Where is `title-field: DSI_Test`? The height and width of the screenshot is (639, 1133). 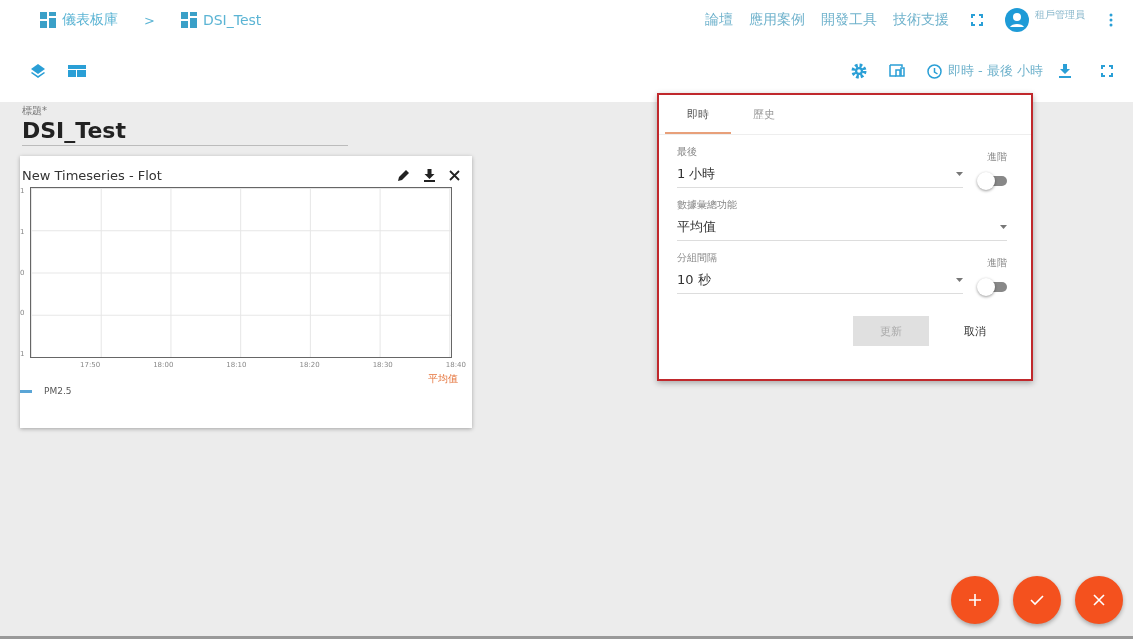 title-field: DSI_Test is located at coordinates (185, 132).